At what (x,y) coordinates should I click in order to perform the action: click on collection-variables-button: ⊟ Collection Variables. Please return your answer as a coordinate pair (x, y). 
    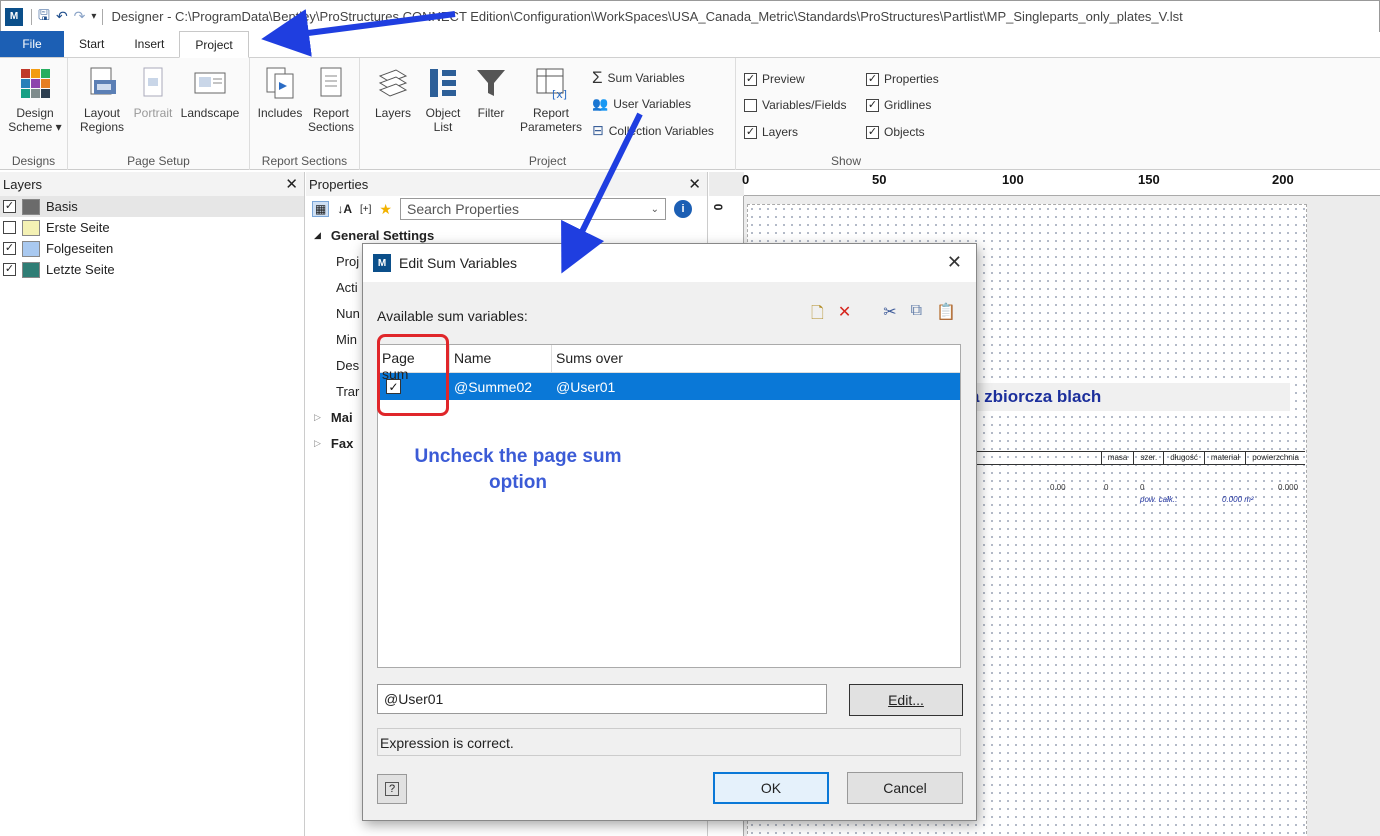
    Looking at the image, I should click on (653, 130).